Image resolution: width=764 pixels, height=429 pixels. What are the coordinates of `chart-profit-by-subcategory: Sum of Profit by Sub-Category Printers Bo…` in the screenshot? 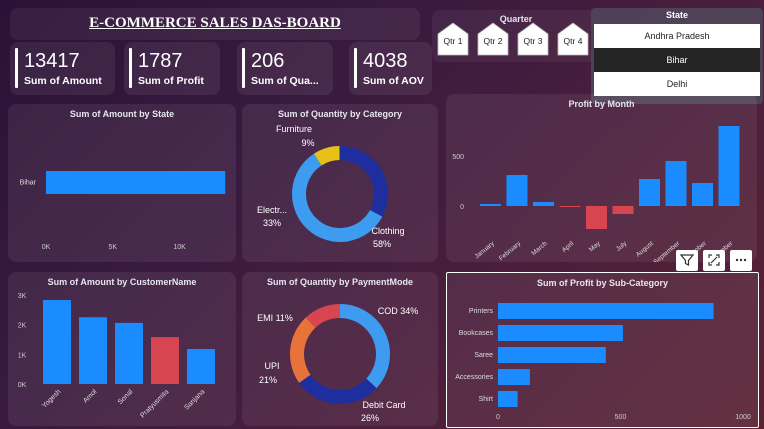 It's located at (602, 350).